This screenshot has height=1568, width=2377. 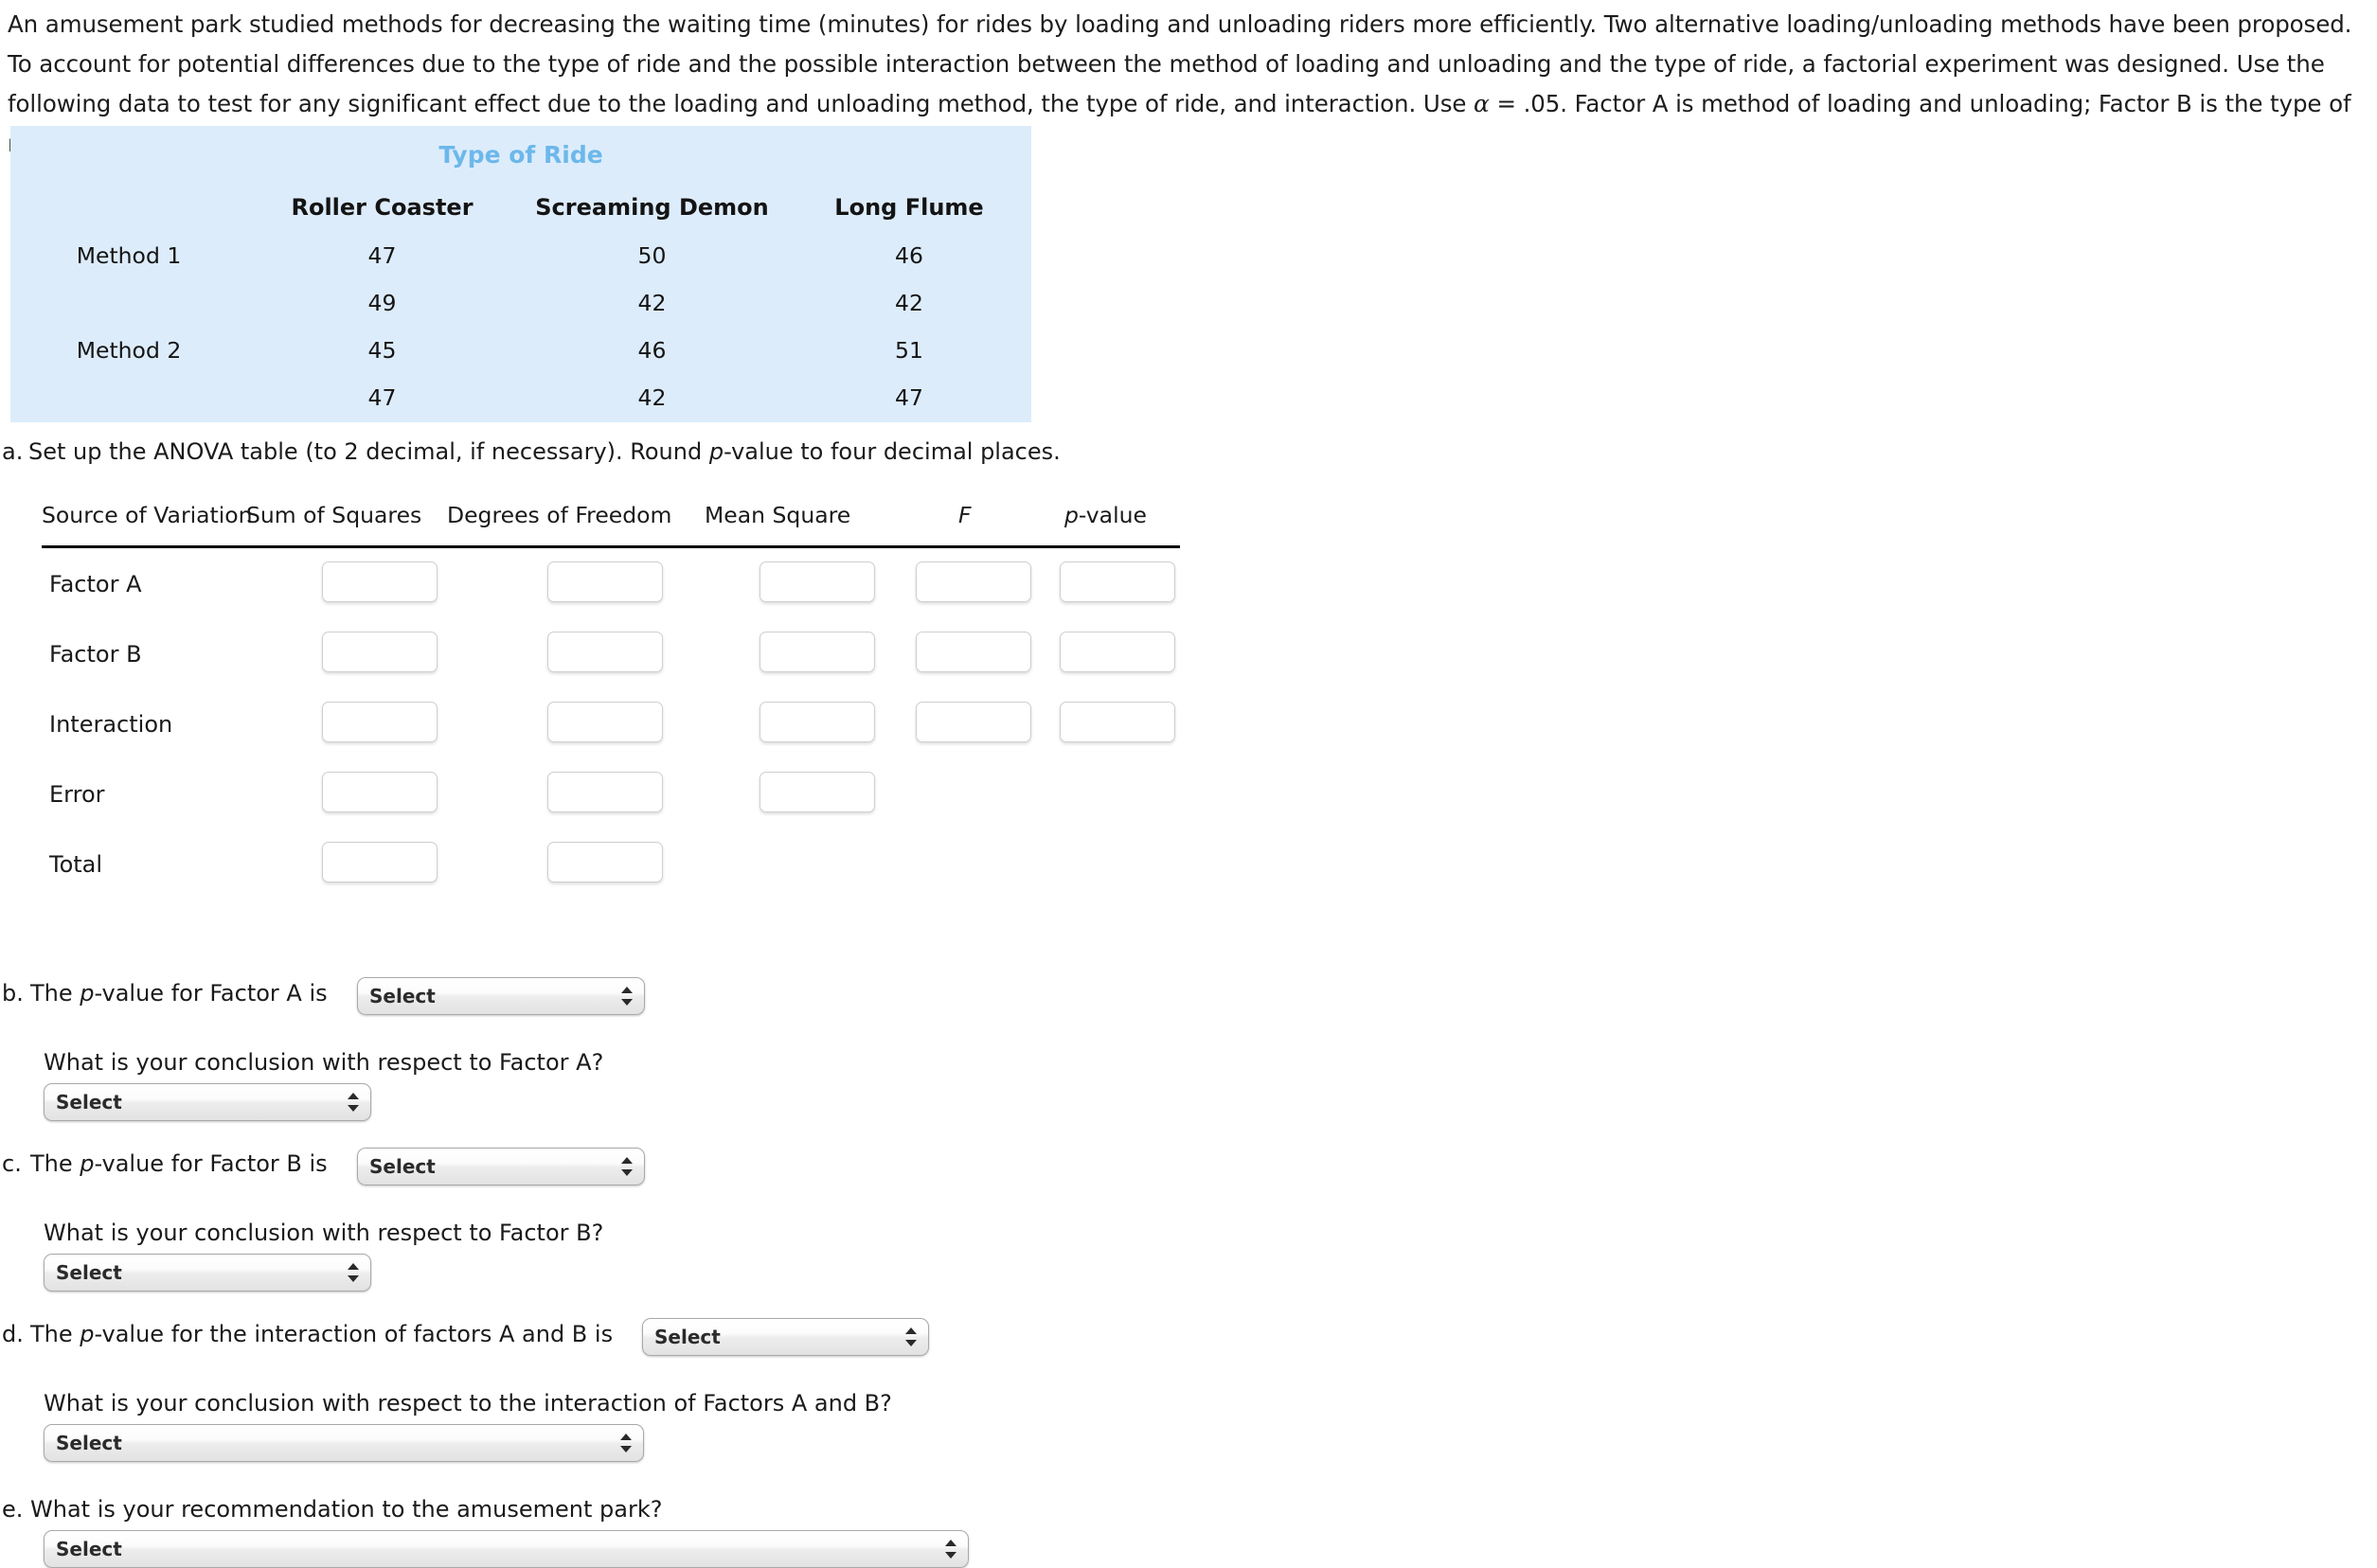 What do you see at coordinates (77, 794) in the screenshot?
I see `anova-row-label-error: Error` at bounding box center [77, 794].